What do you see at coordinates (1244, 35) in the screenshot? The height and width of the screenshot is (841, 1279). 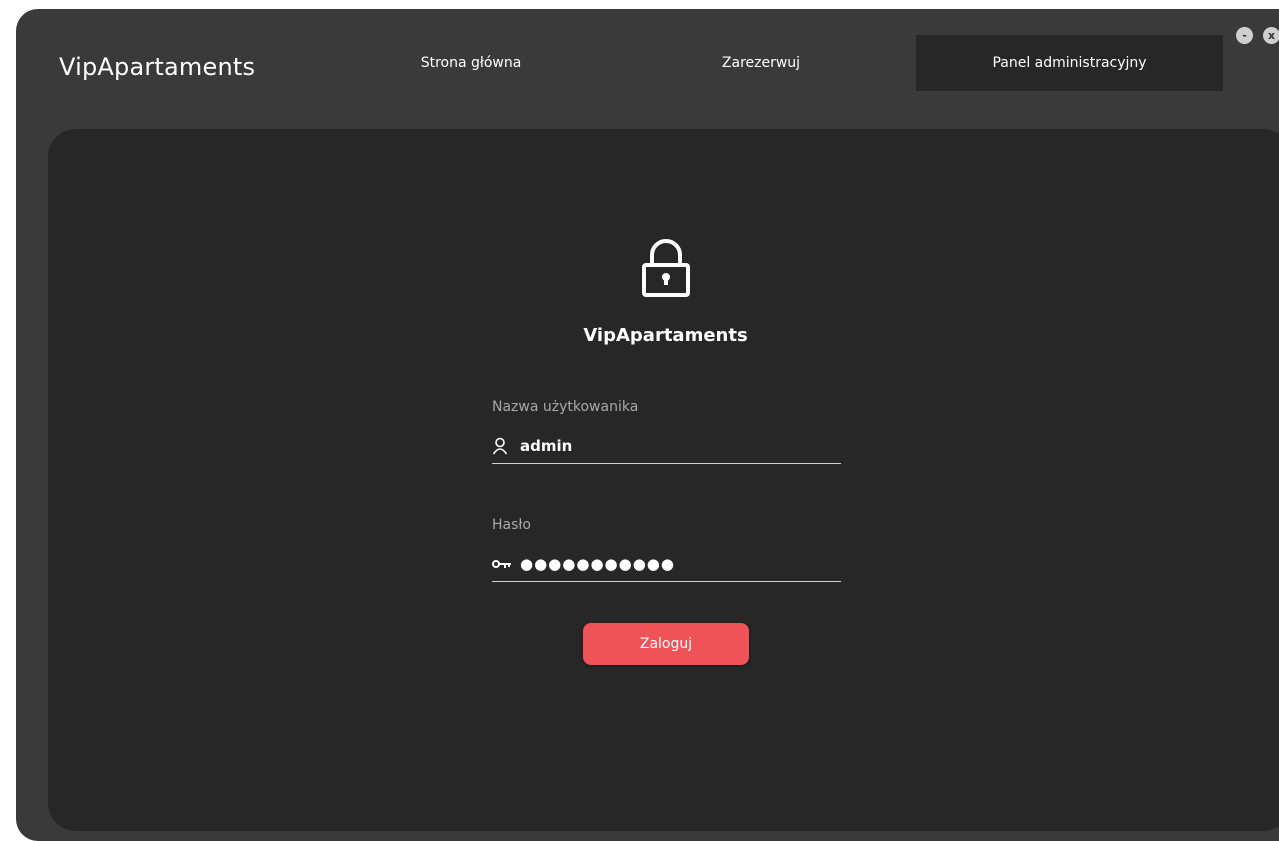 I see `minimize-button: -` at bounding box center [1244, 35].